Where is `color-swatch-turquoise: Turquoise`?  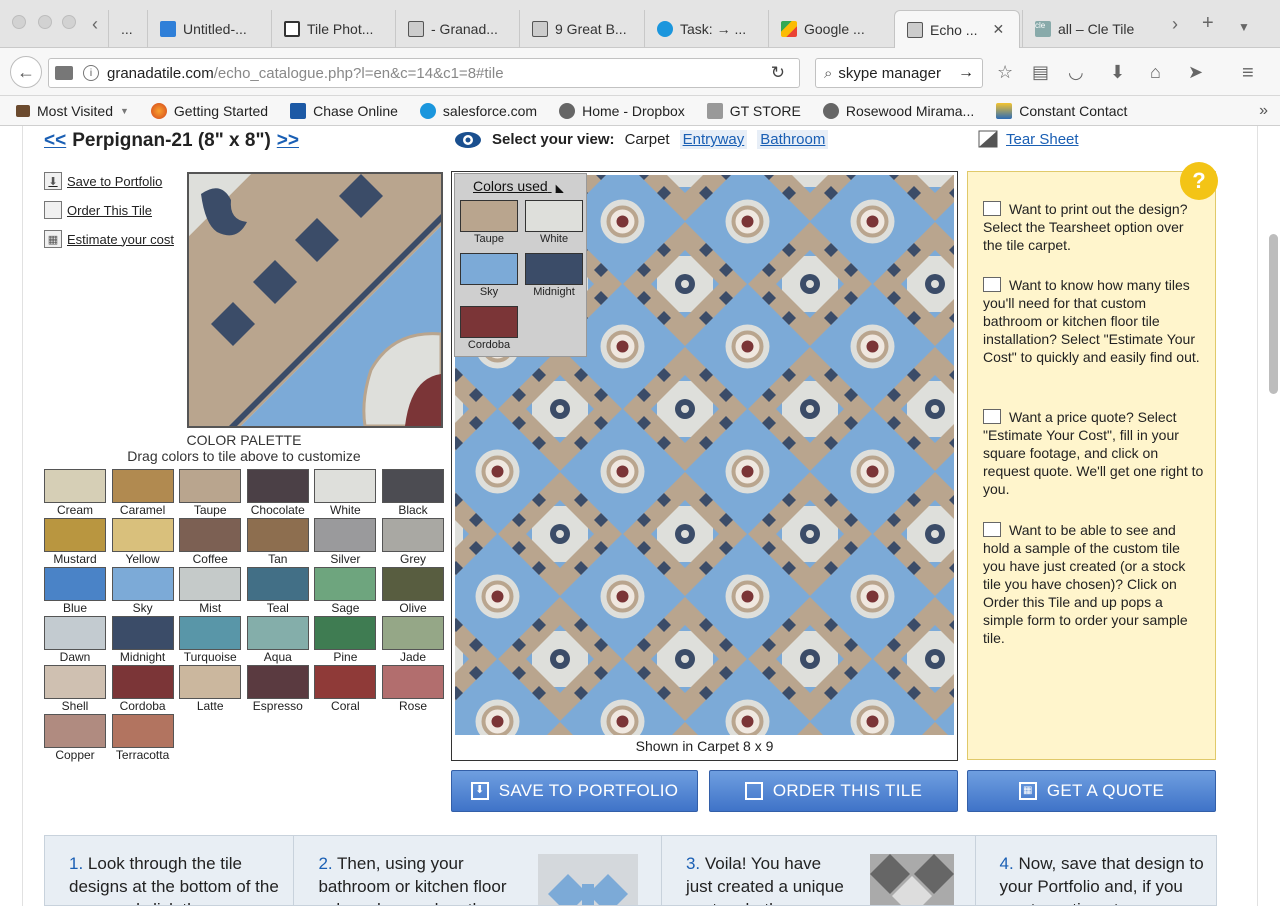 color-swatch-turquoise: Turquoise is located at coordinates (210, 640).